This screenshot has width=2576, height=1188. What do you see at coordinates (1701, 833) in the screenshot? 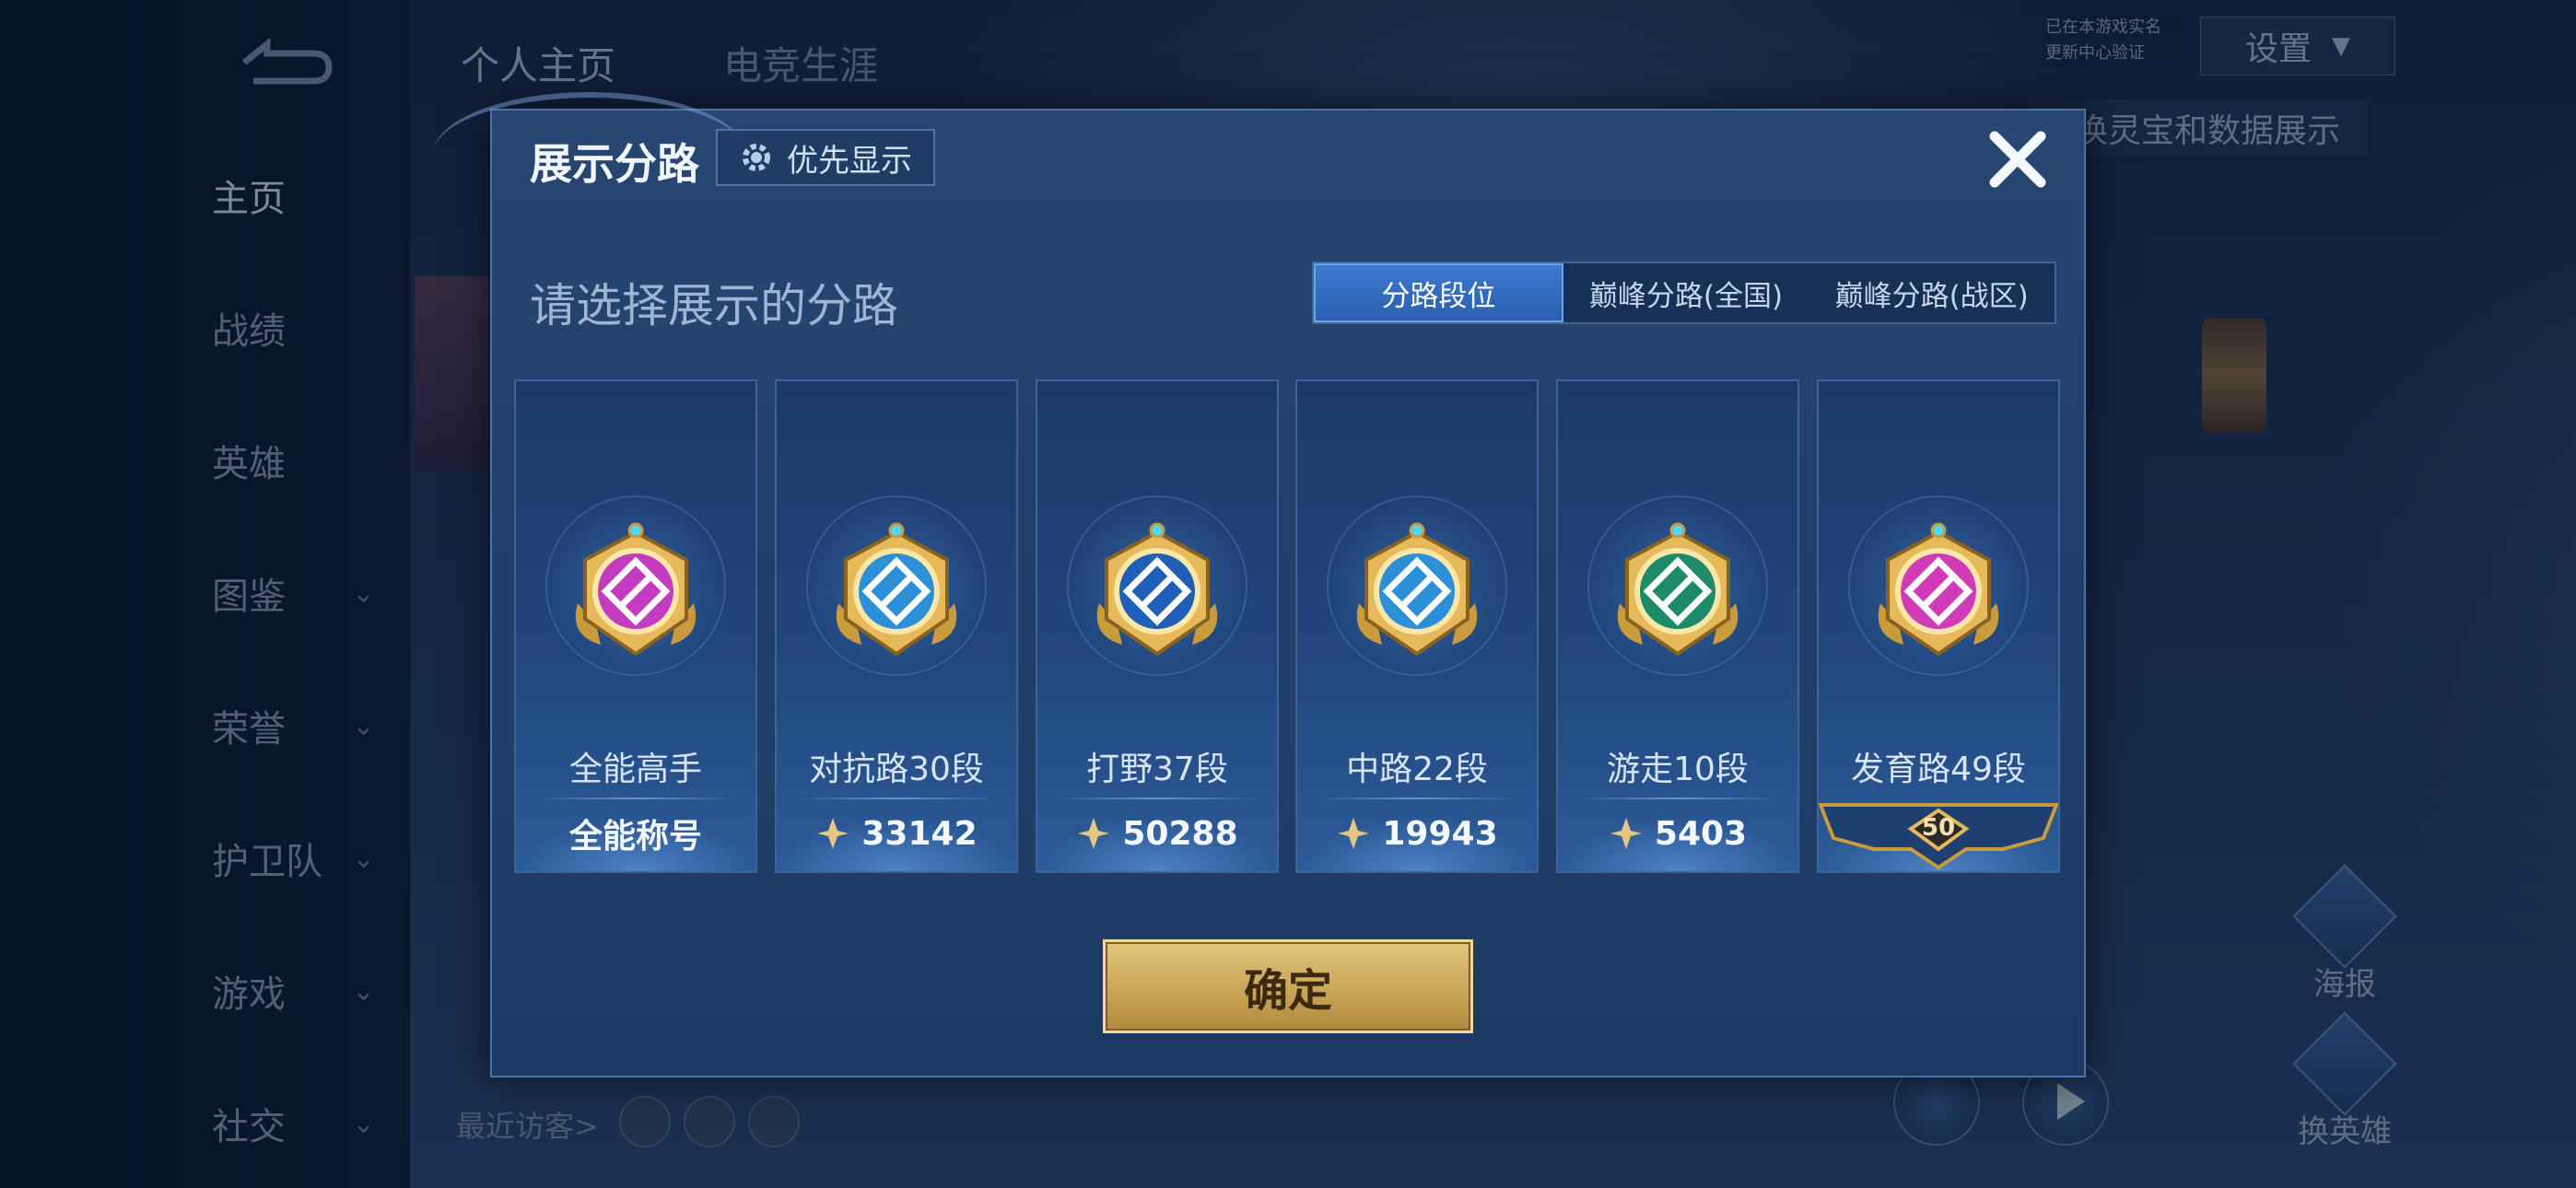
I see `lane-score-value: 5403` at bounding box center [1701, 833].